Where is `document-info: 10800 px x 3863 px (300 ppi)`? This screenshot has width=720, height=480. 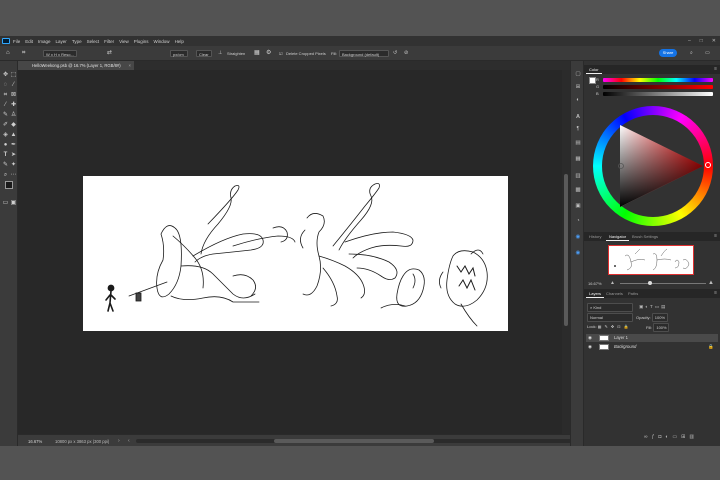
document-info: 10800 px x 3863 px (300 ppi) is located at coordinates (82, 441).